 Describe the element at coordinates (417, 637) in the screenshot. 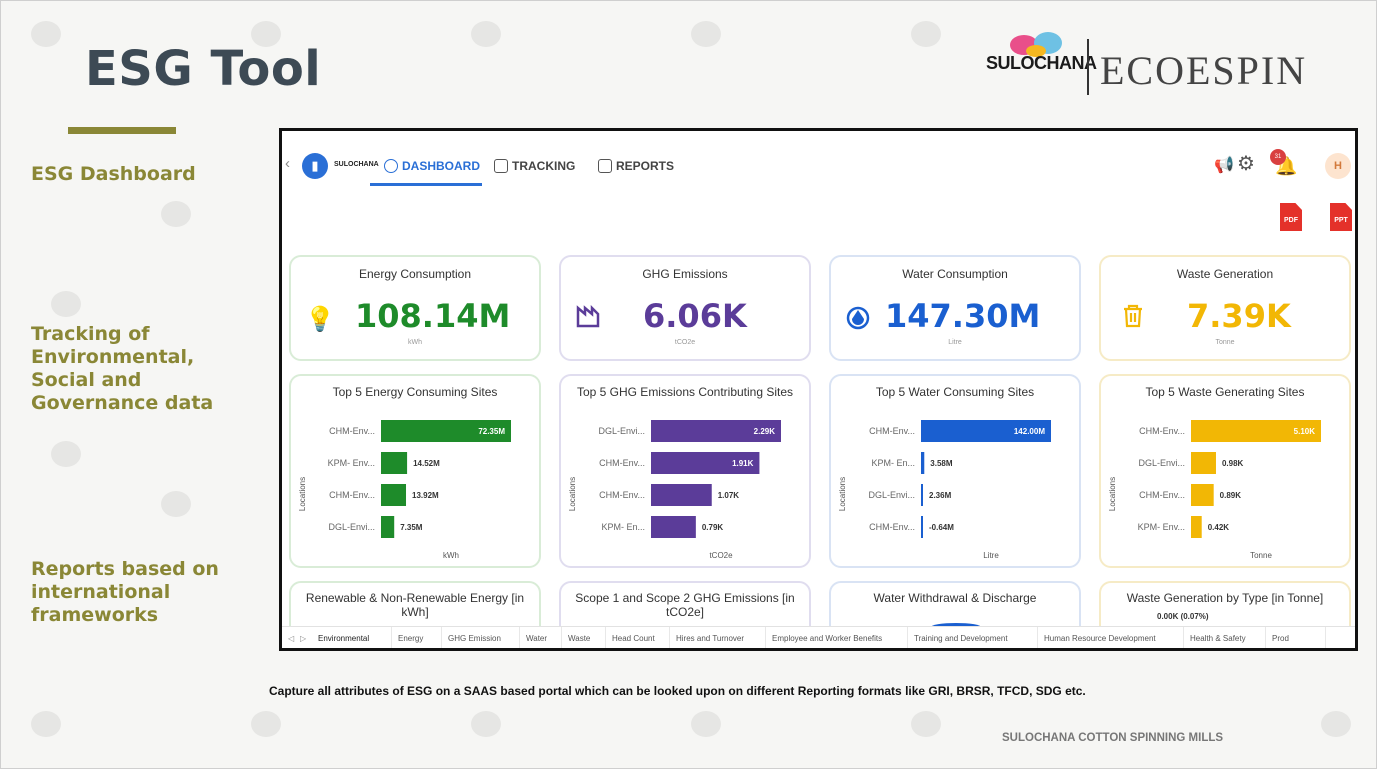

I see `tab-energy: Energy` at that location.